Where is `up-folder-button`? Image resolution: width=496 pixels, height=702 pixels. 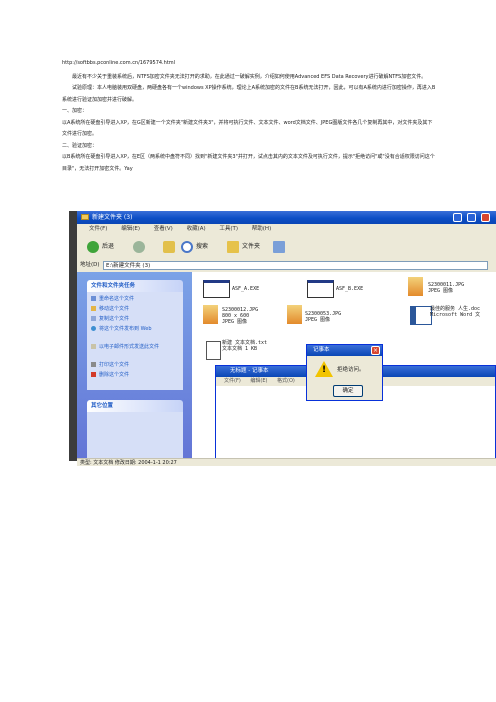 up-folder-button is located at coordinates (170, 247).